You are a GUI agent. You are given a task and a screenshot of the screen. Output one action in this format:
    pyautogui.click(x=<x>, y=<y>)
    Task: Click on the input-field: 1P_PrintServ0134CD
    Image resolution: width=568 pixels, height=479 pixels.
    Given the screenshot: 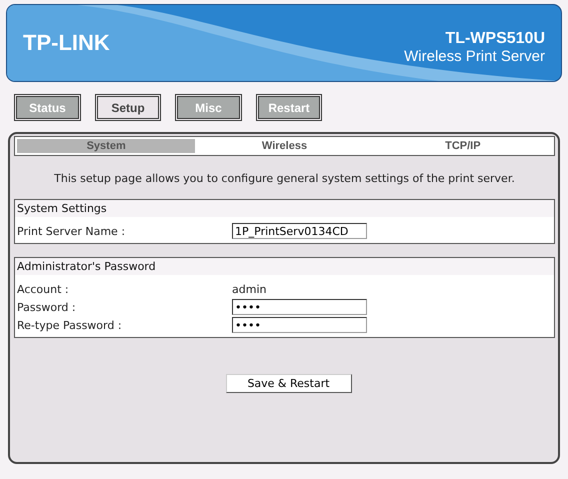 What is the action you would take?
    pyautogui.click(x=299, y=231)
    